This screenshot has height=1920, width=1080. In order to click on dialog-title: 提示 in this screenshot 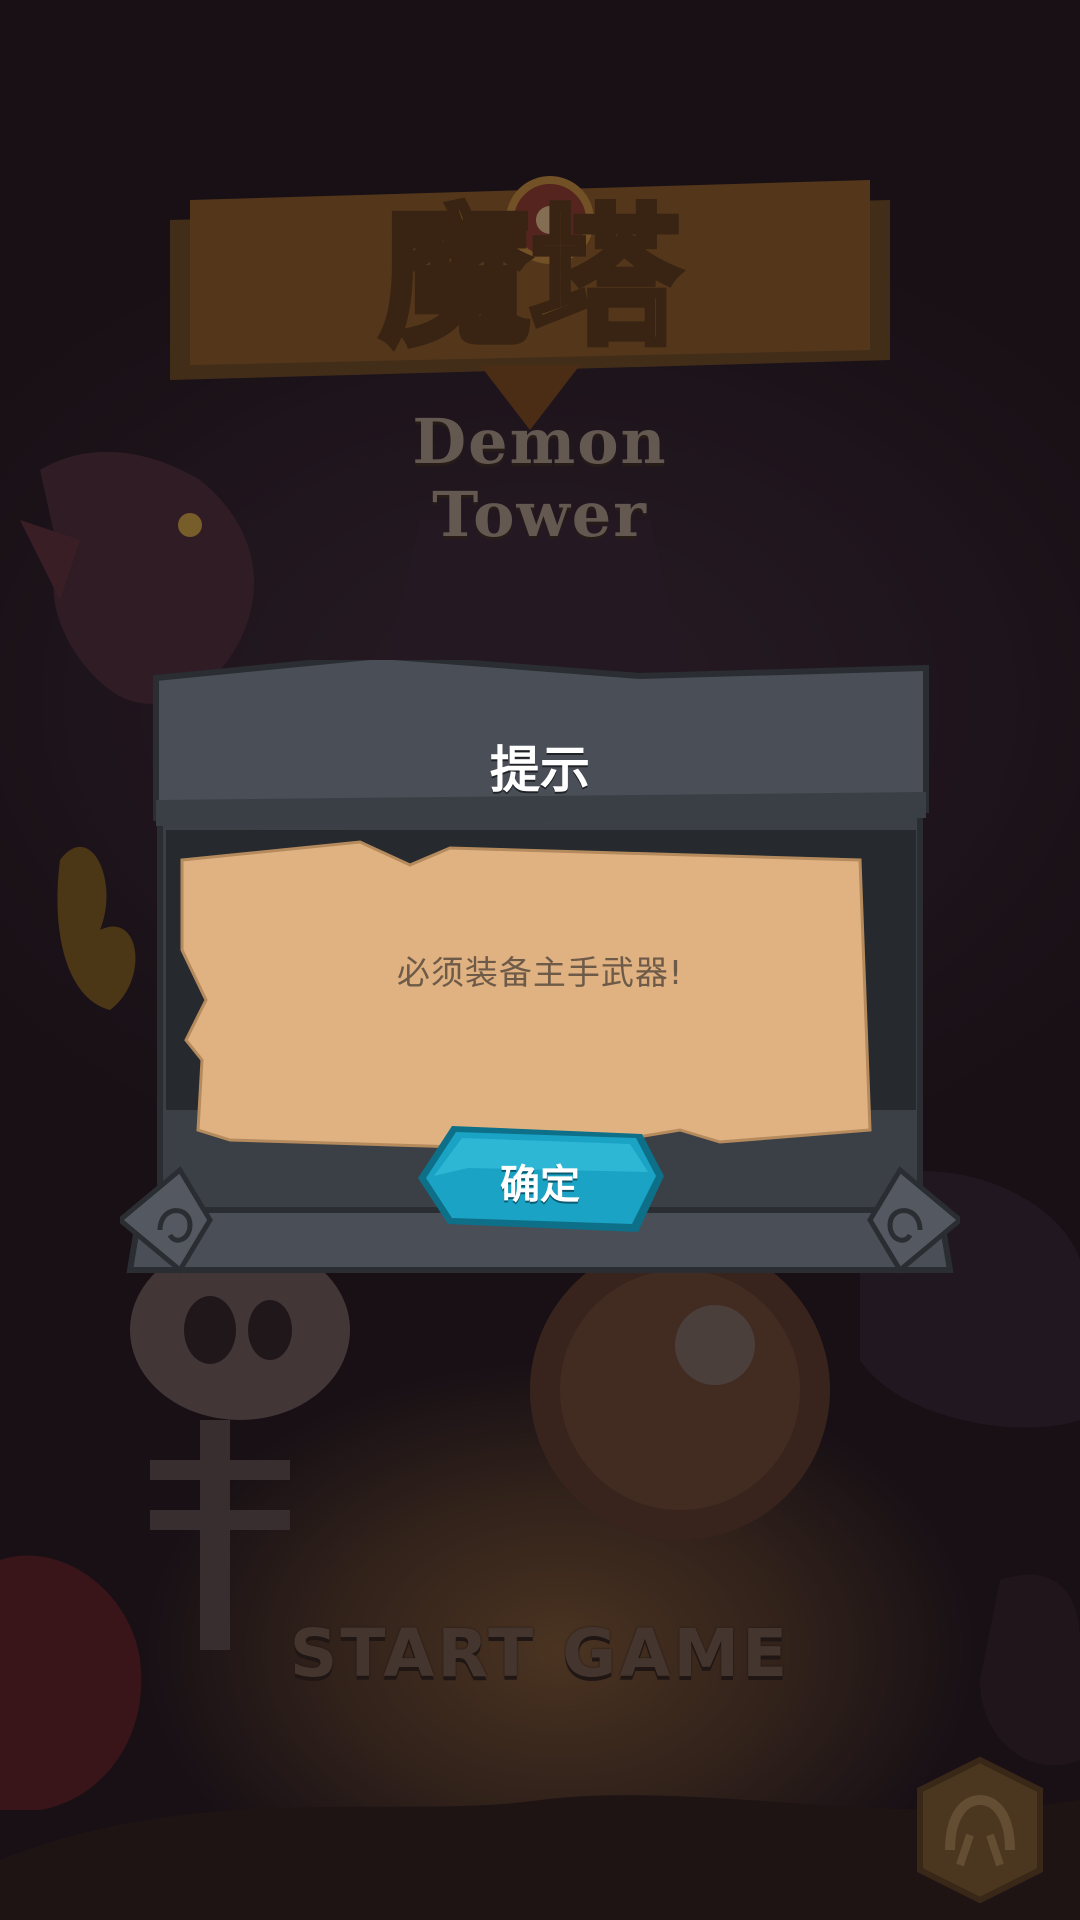, I will do `click(540, 770)`.